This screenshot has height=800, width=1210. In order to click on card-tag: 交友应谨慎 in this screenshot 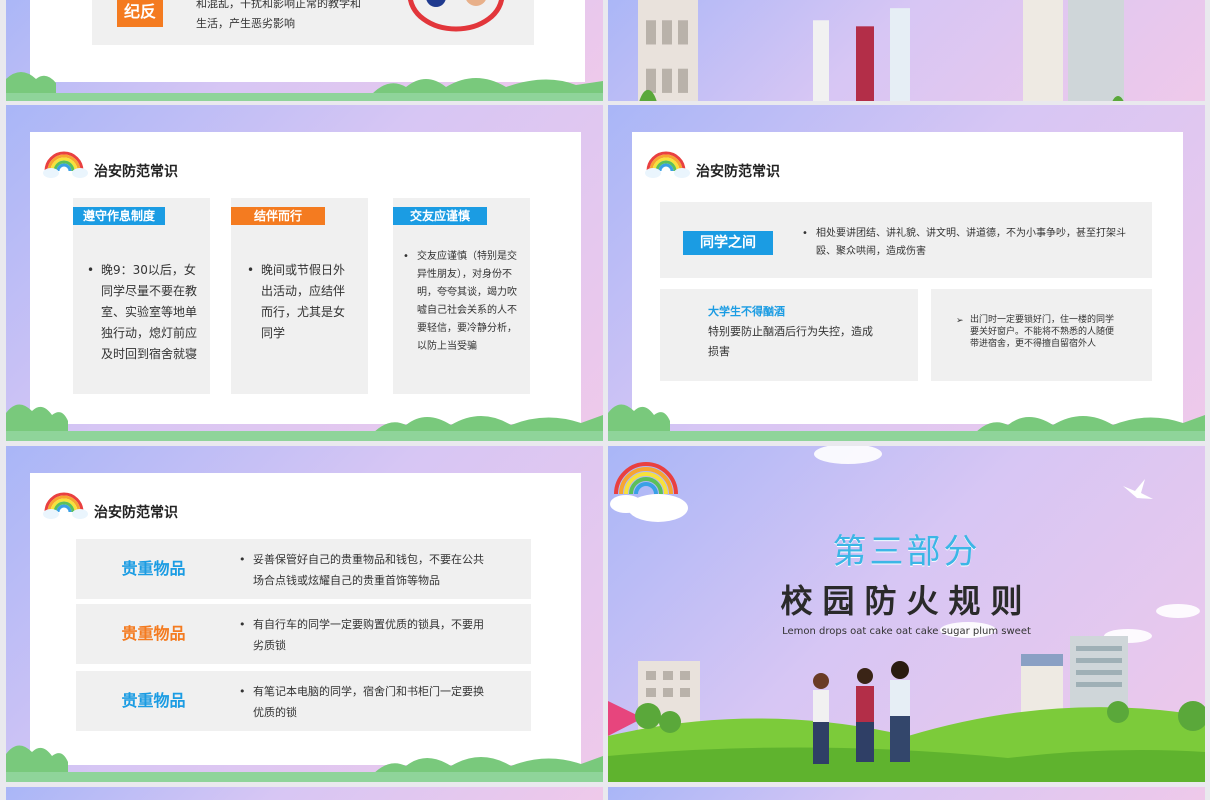, I will do `click(440, 216)`.